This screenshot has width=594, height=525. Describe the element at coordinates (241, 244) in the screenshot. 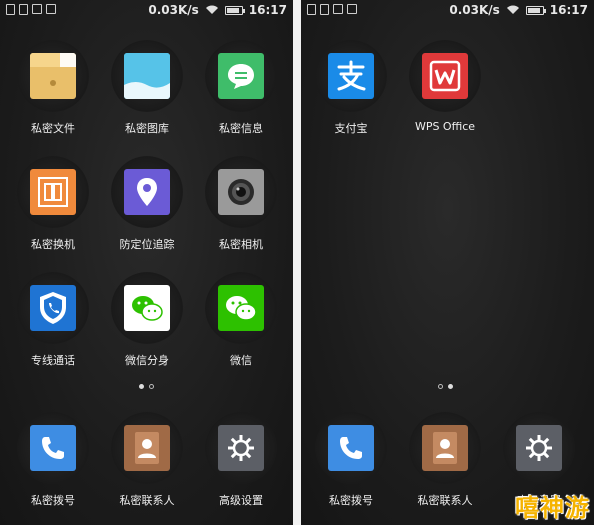

I see `app-label: 私密相机` at that location.